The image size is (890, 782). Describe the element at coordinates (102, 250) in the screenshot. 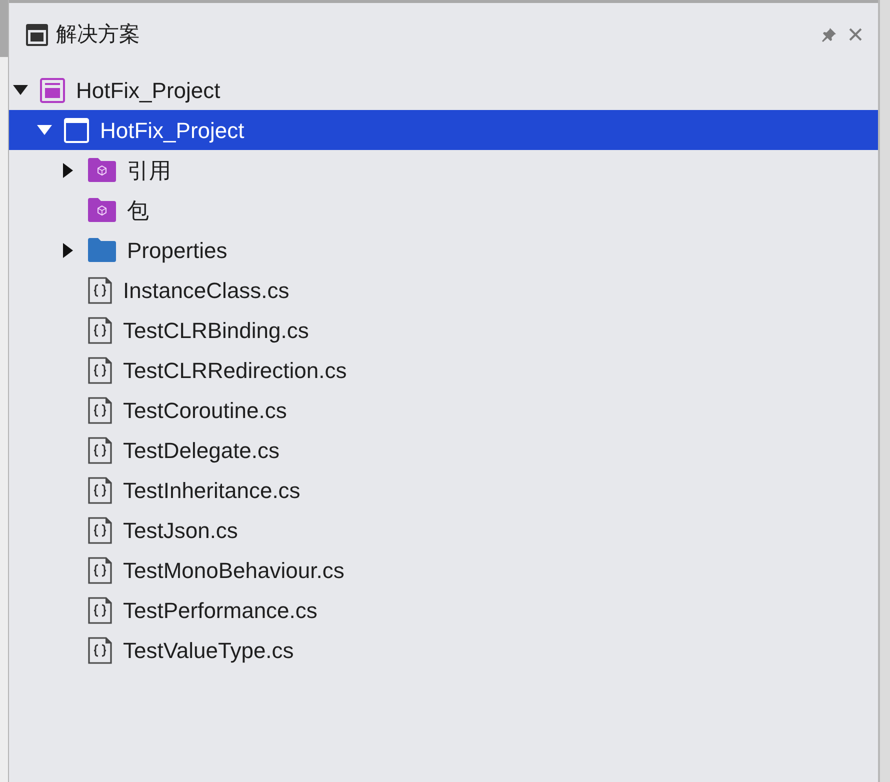

I see `folder-icon` at that location.